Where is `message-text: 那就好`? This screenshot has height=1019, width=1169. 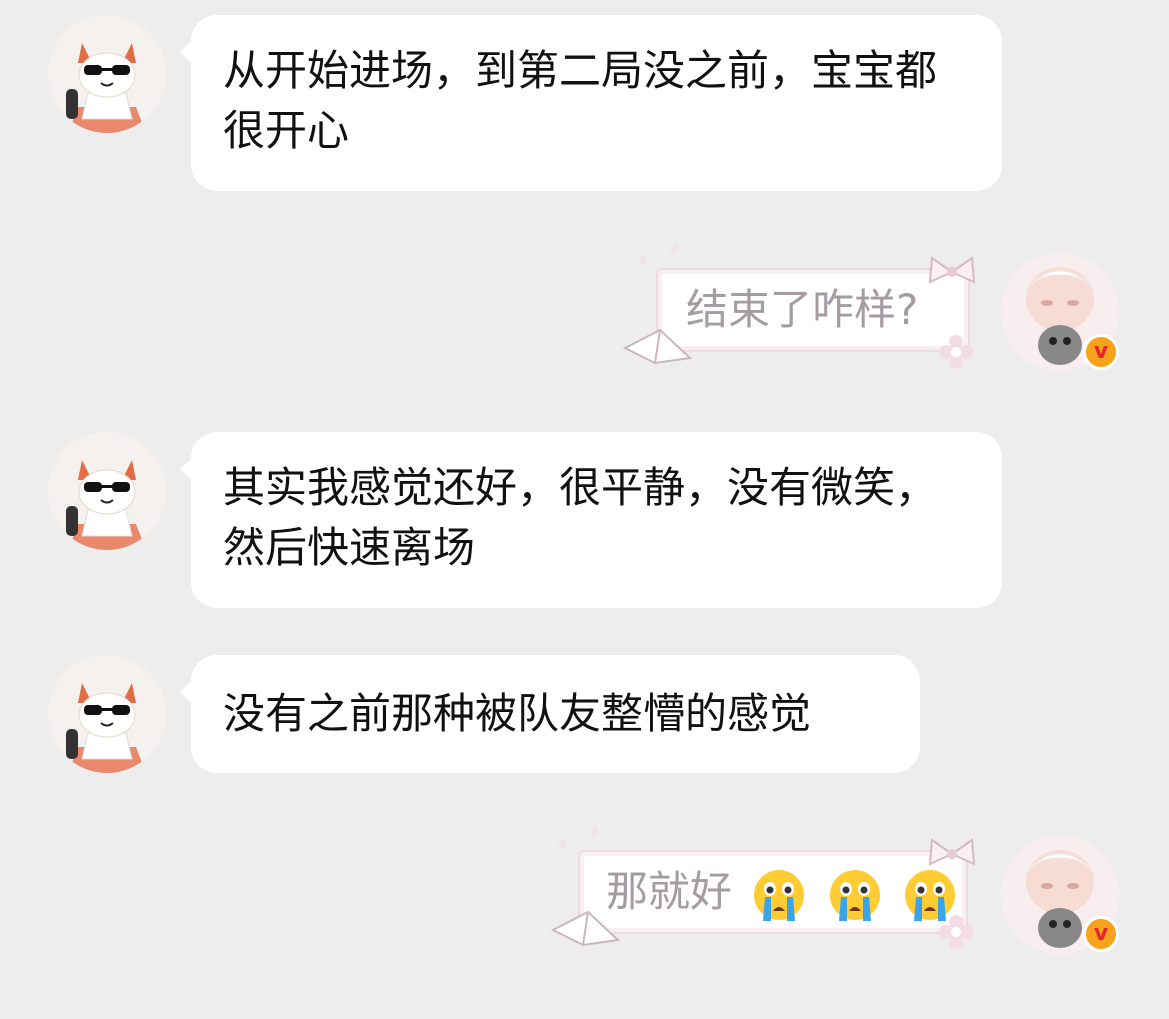
message-text: 那就好 is located at coordinates (669, 891).